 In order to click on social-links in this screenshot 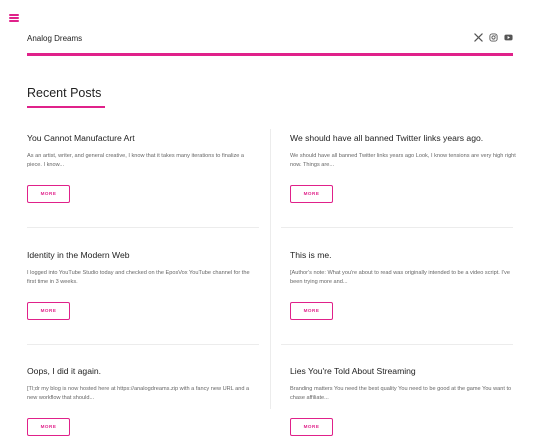, I will do `click(493, 37)`.